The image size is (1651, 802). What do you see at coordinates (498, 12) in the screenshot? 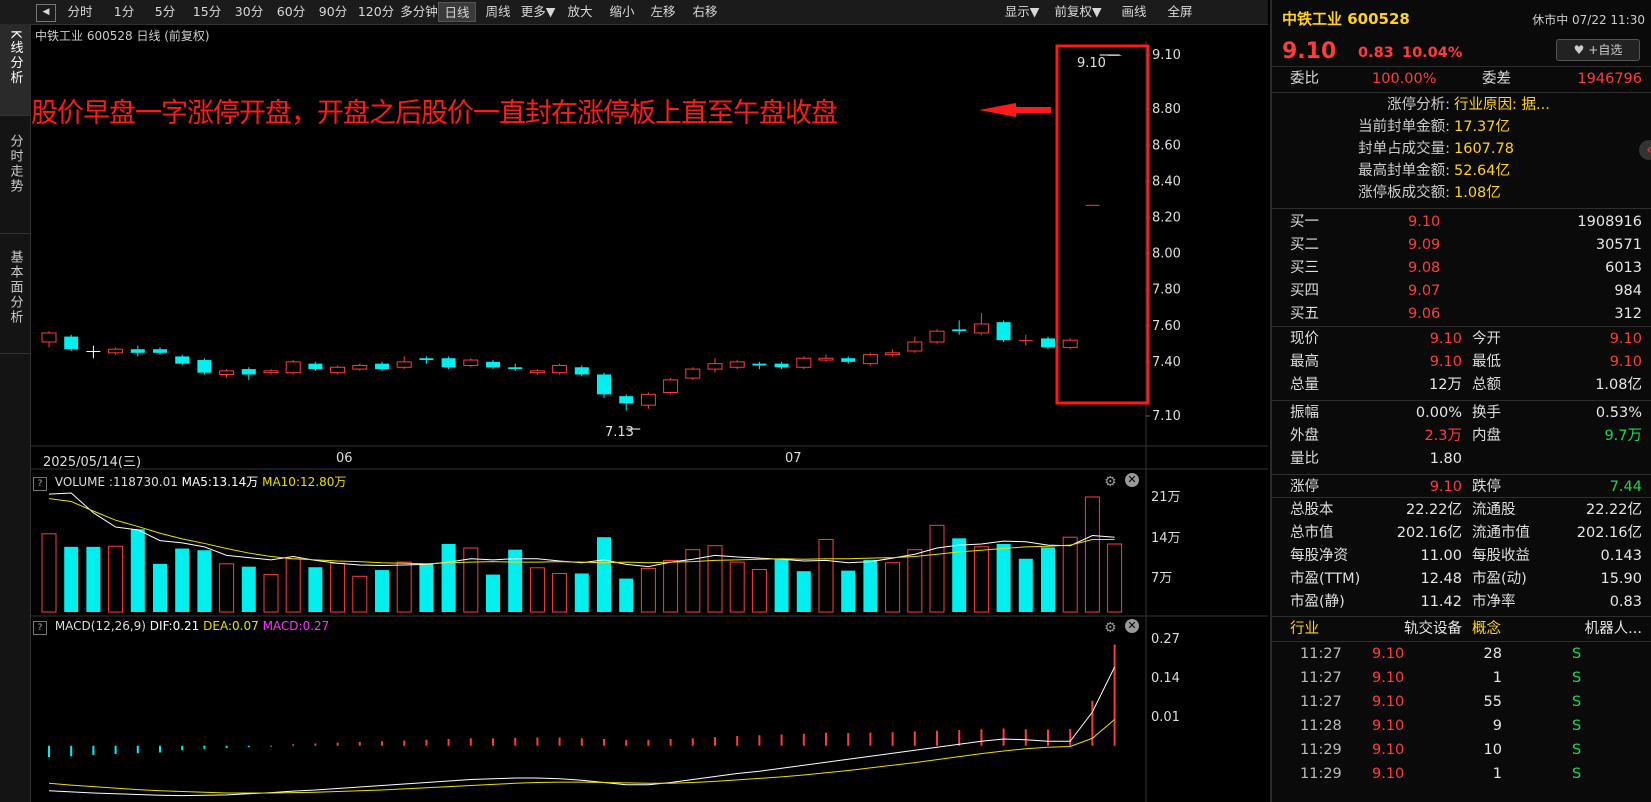
I see `toolbar-item-10: 周线` at bounding box center [498, 12].